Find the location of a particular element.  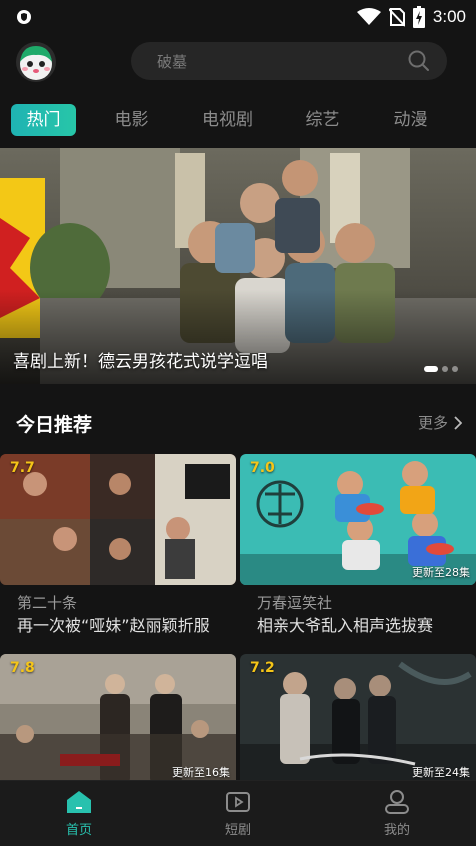

banner-caption: 喜剧上新！德云男孩花式说学逗唱 is located at coordinates (140, 362).